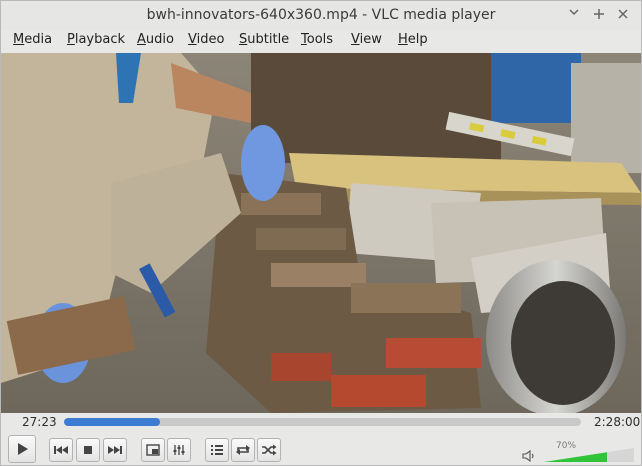 The image size is (642, 466). What do you see at coordinates (32, 39) in the screenshot?
I see `menu-media: Media` at bounding box center [32, 39].